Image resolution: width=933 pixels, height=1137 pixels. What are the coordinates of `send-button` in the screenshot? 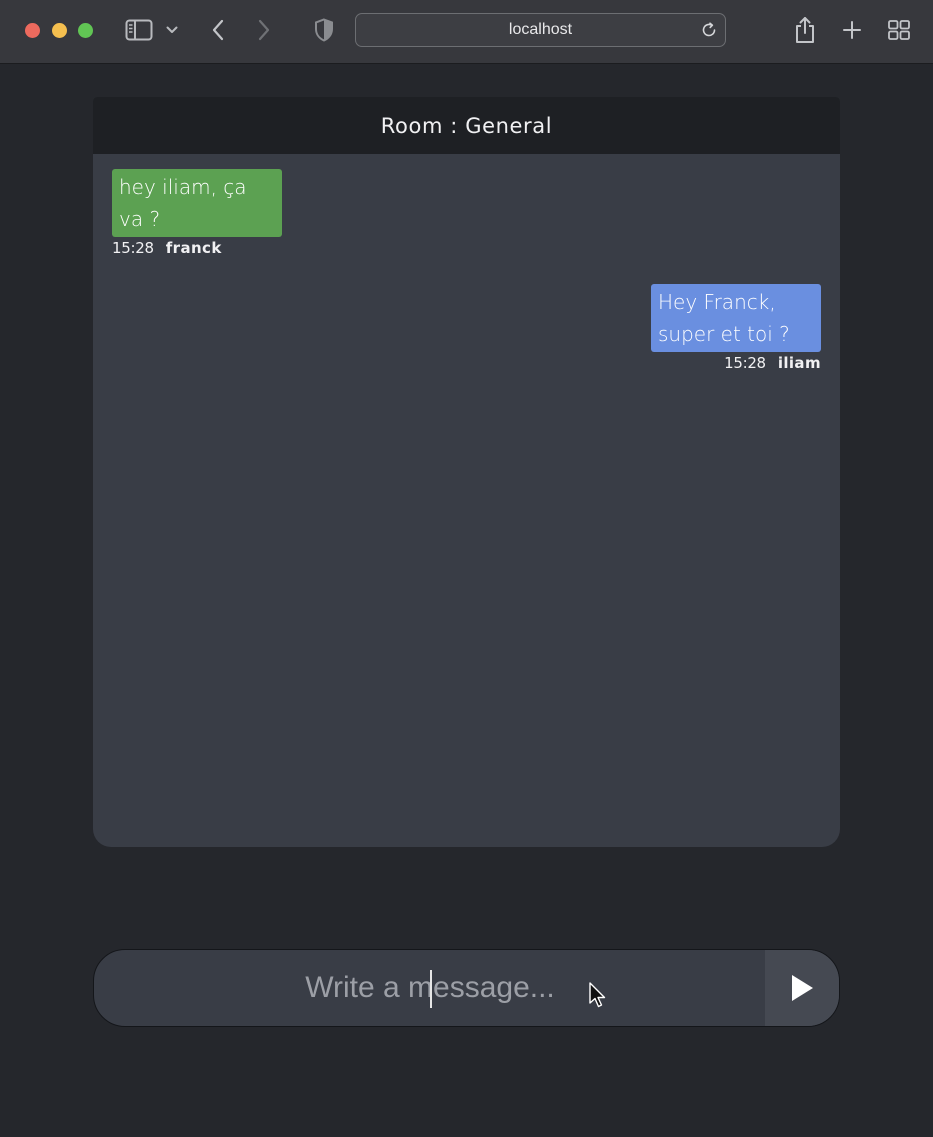 It's located at (802, 988).